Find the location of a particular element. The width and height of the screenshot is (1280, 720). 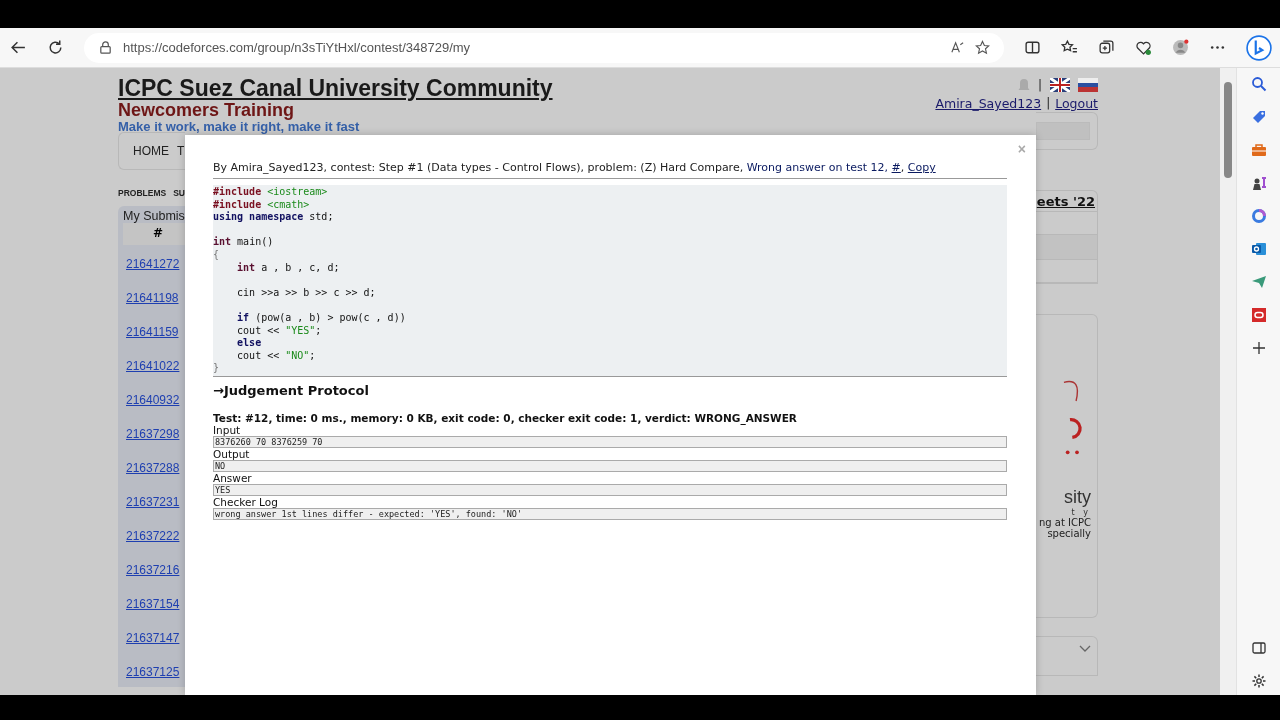

address-bar: https://codeforces.com/group/n3sTiYtHxl/contest/348729/my is located at coordinates (544, 47).